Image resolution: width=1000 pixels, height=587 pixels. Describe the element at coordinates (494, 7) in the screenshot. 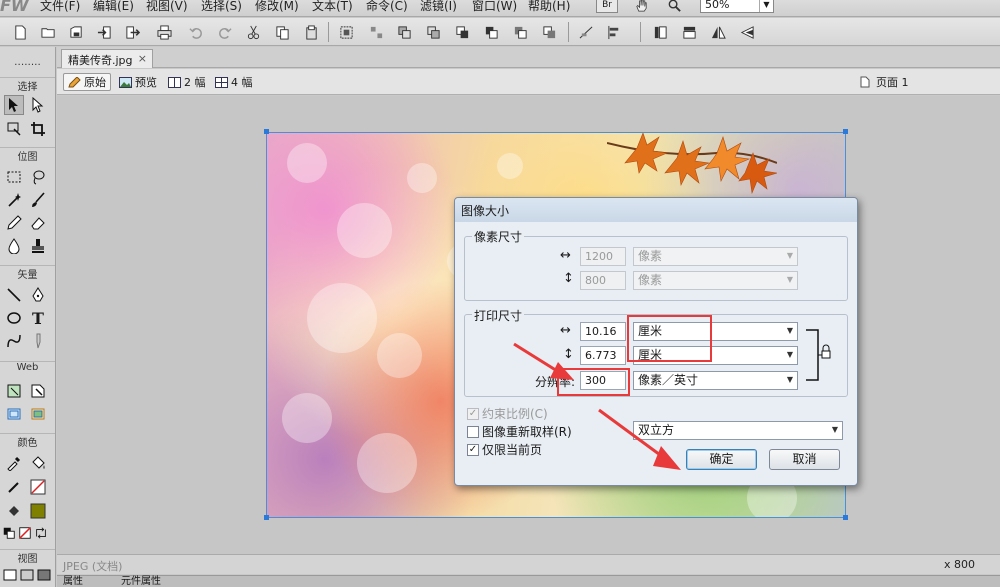

I see `menu-window: 窗口(W)` at that location.